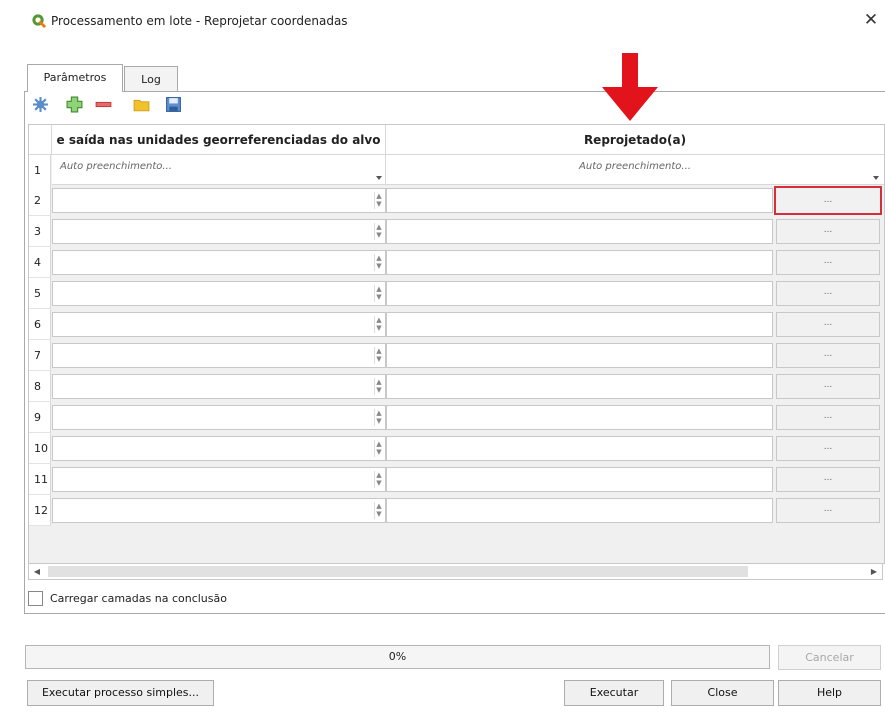 This screenshot has height=717, width=885. What do you see at coordinates (74, 104) in the screenshot?
I see `add-row-icon` at bounding box center [74, 104].